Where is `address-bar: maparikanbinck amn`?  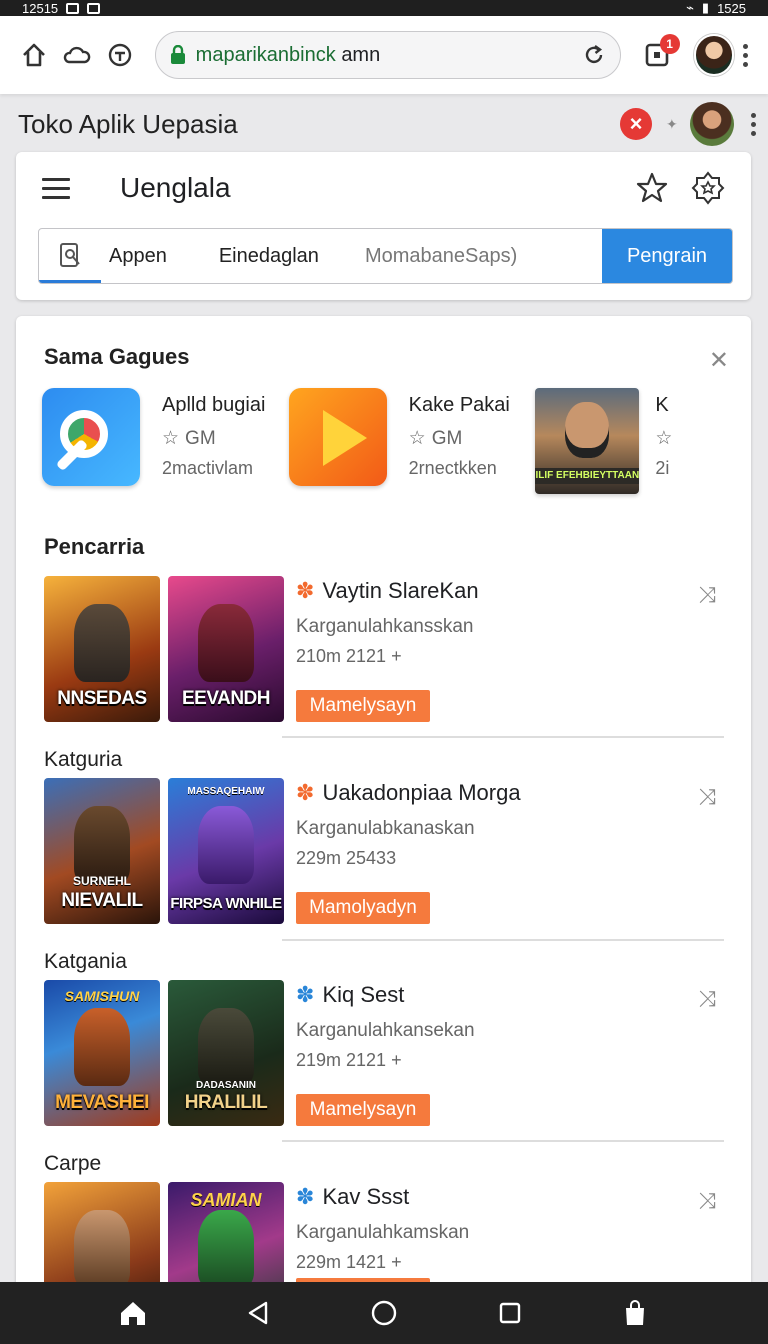 address-bar: maparikanbinck amn is located at coordinates (387, 55).